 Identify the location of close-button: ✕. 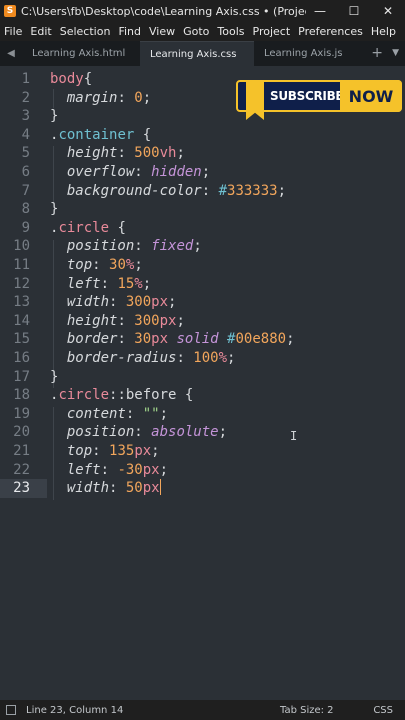
(388, 11).